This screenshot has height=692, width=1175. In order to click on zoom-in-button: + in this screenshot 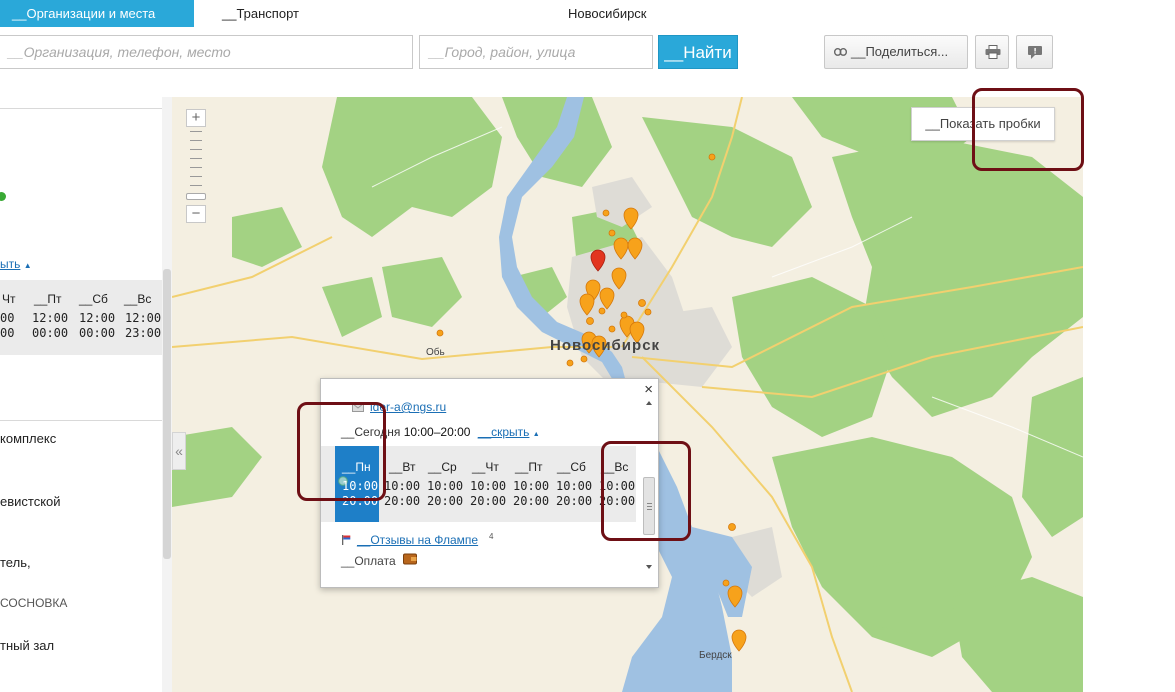, I will do `click(196, 118)`.